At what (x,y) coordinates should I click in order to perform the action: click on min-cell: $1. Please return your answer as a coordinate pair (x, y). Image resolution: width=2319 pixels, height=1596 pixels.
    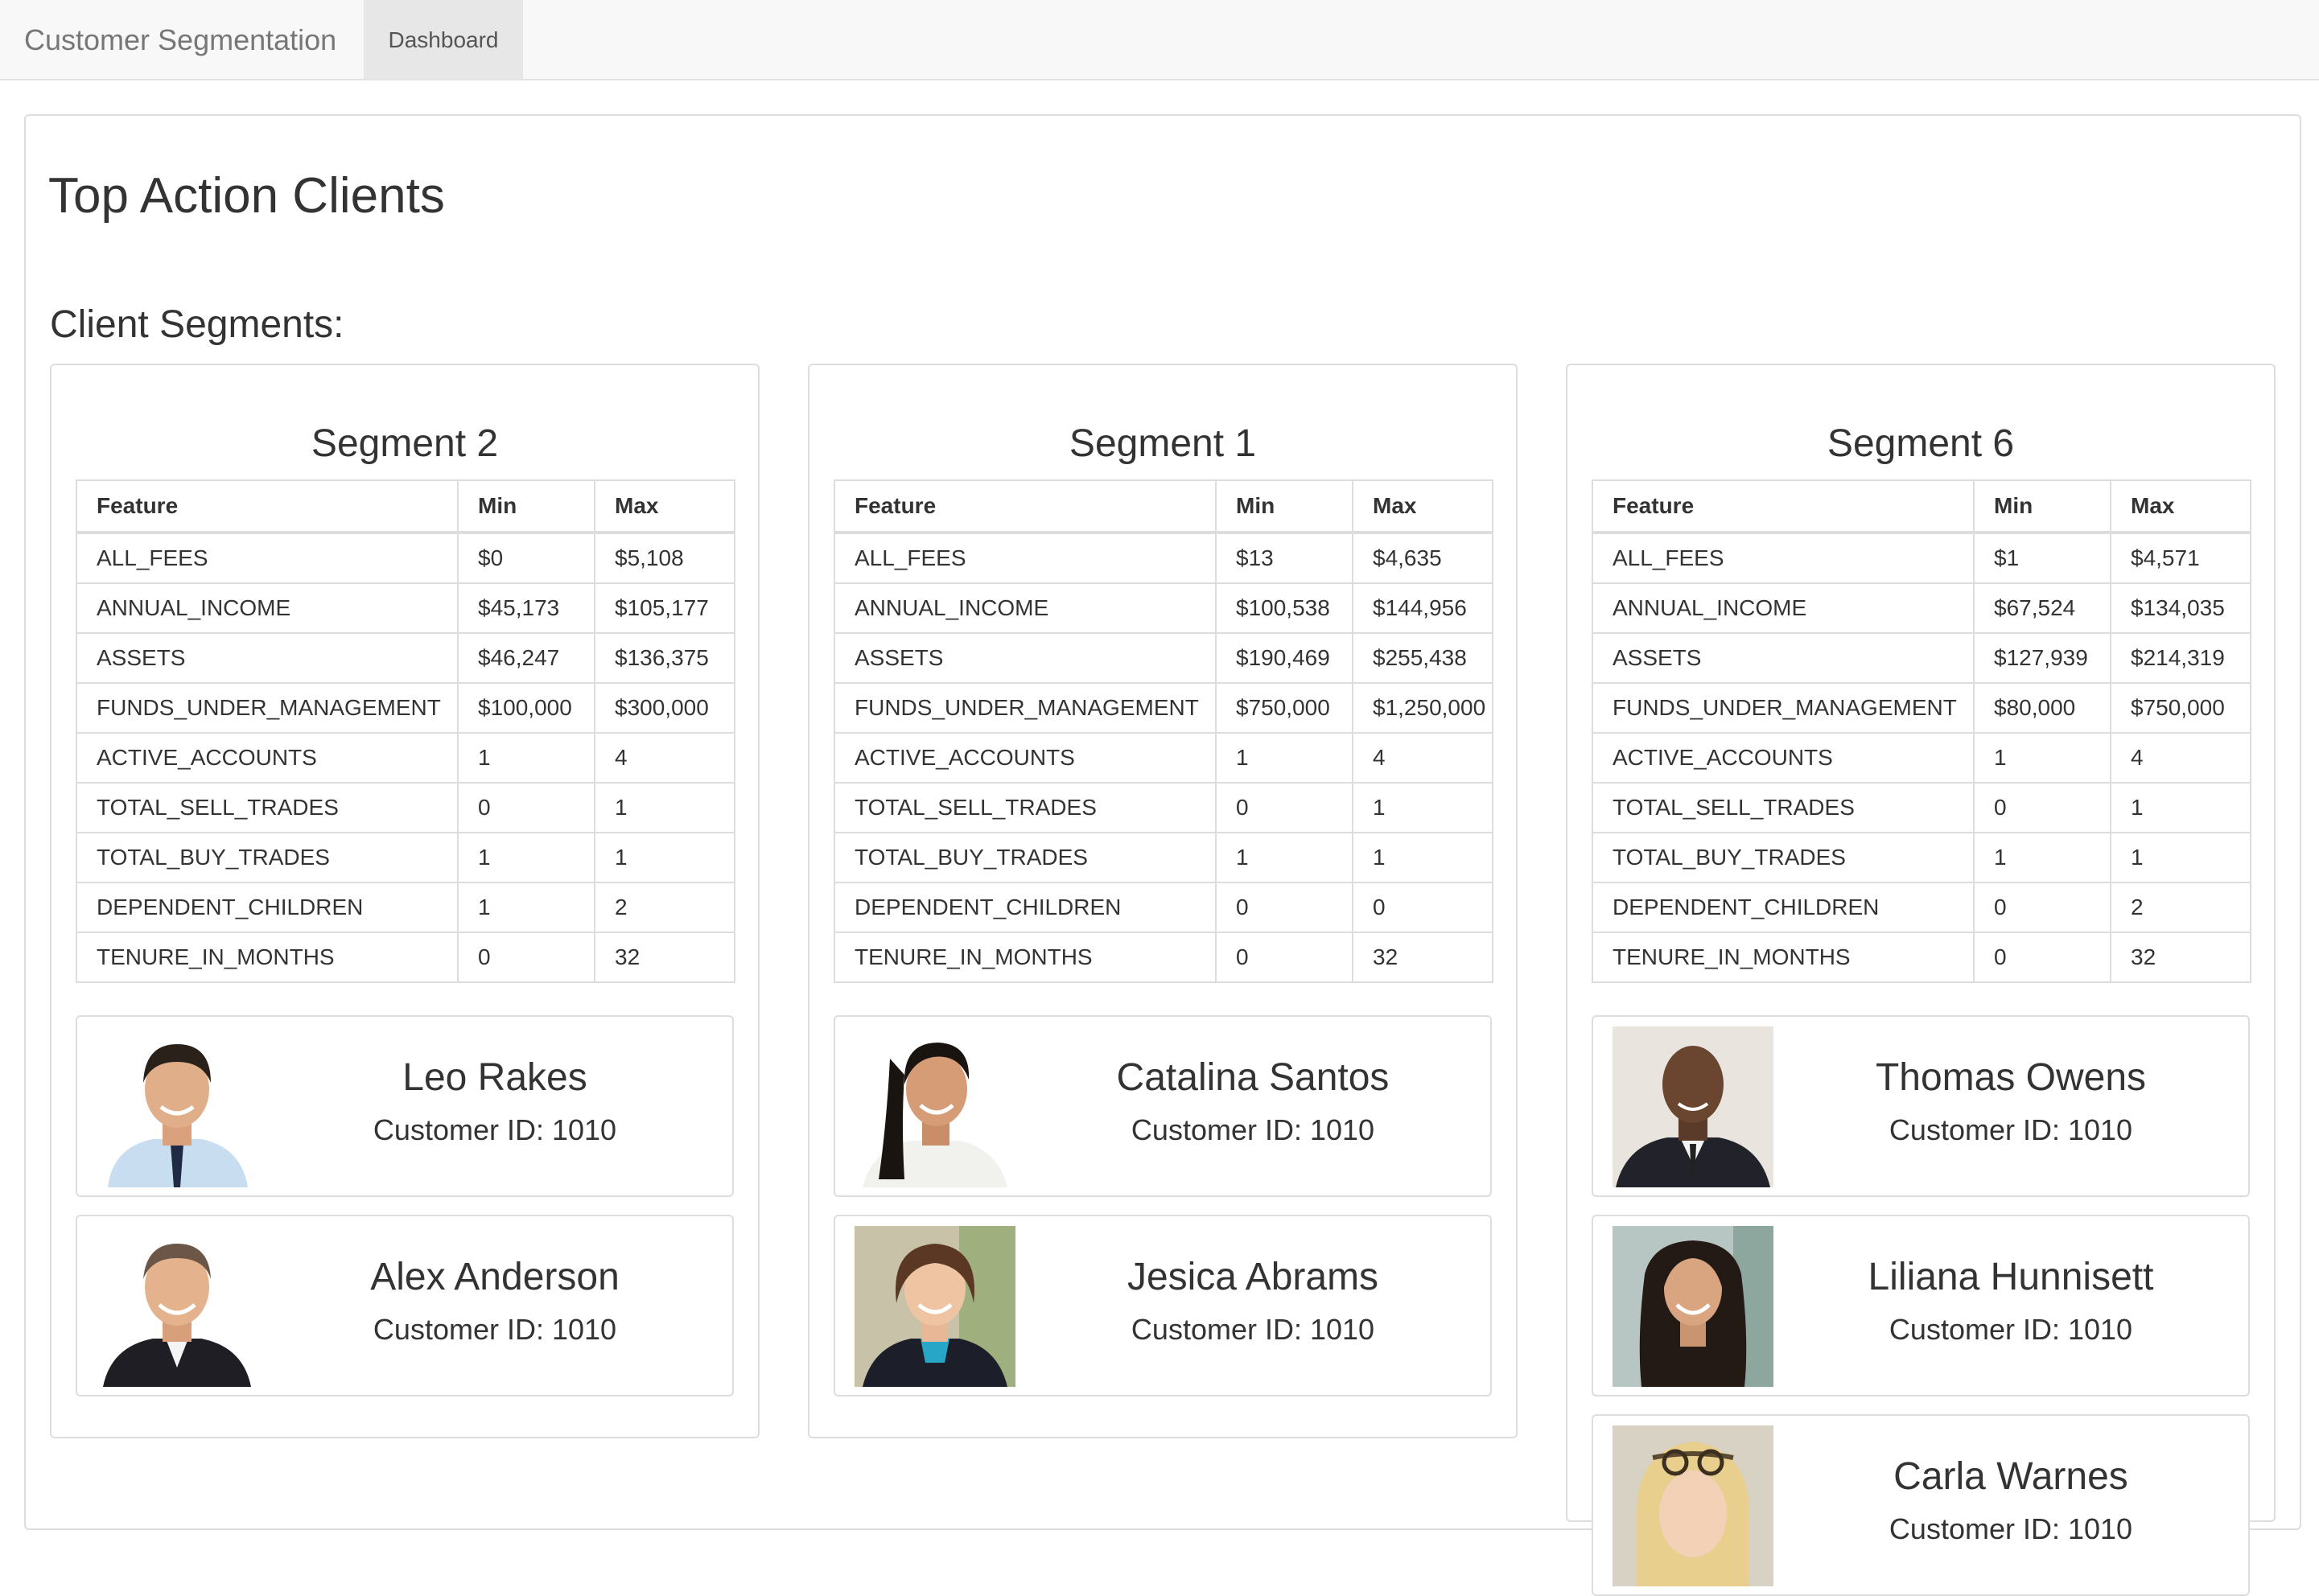
    Looking at the image, I should click on (2042, 558).